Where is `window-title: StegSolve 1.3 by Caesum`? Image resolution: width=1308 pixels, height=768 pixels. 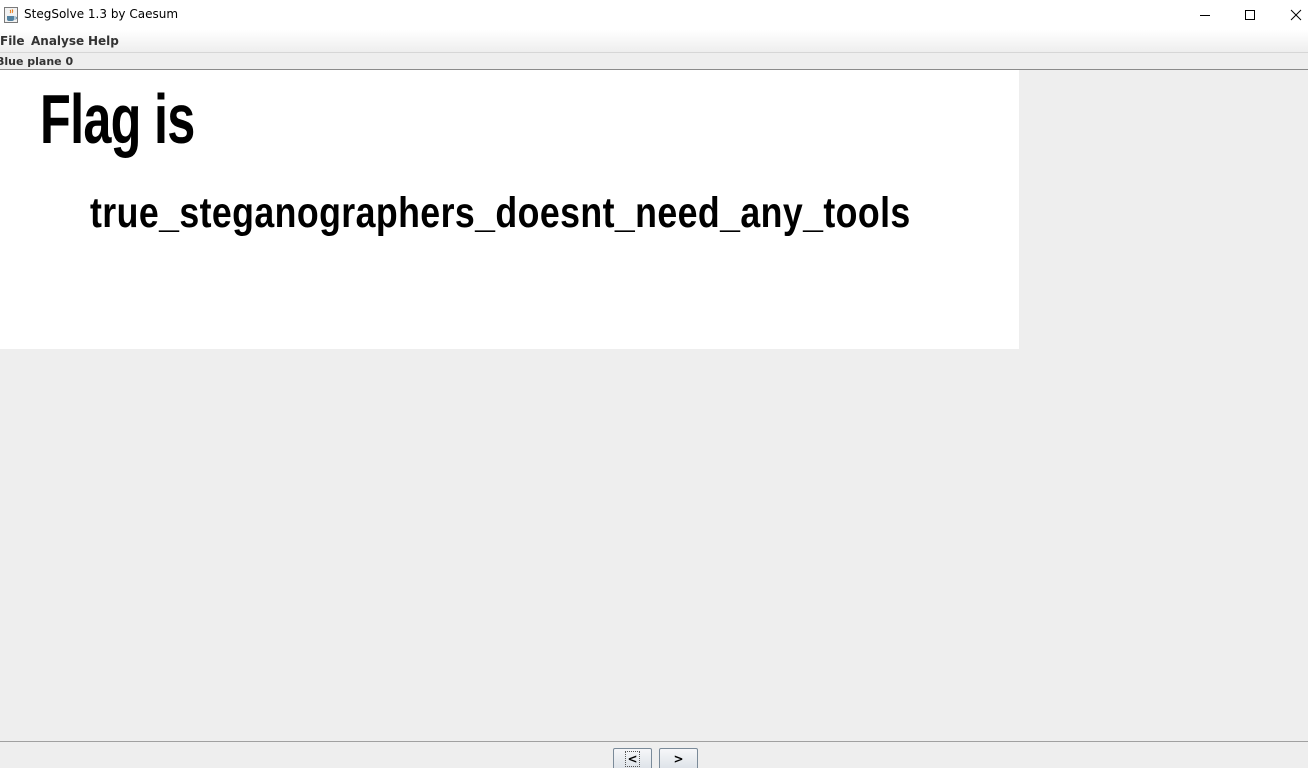
window-title: StegSolve 1.3 by Caesum is located at coordinates (101, 14).